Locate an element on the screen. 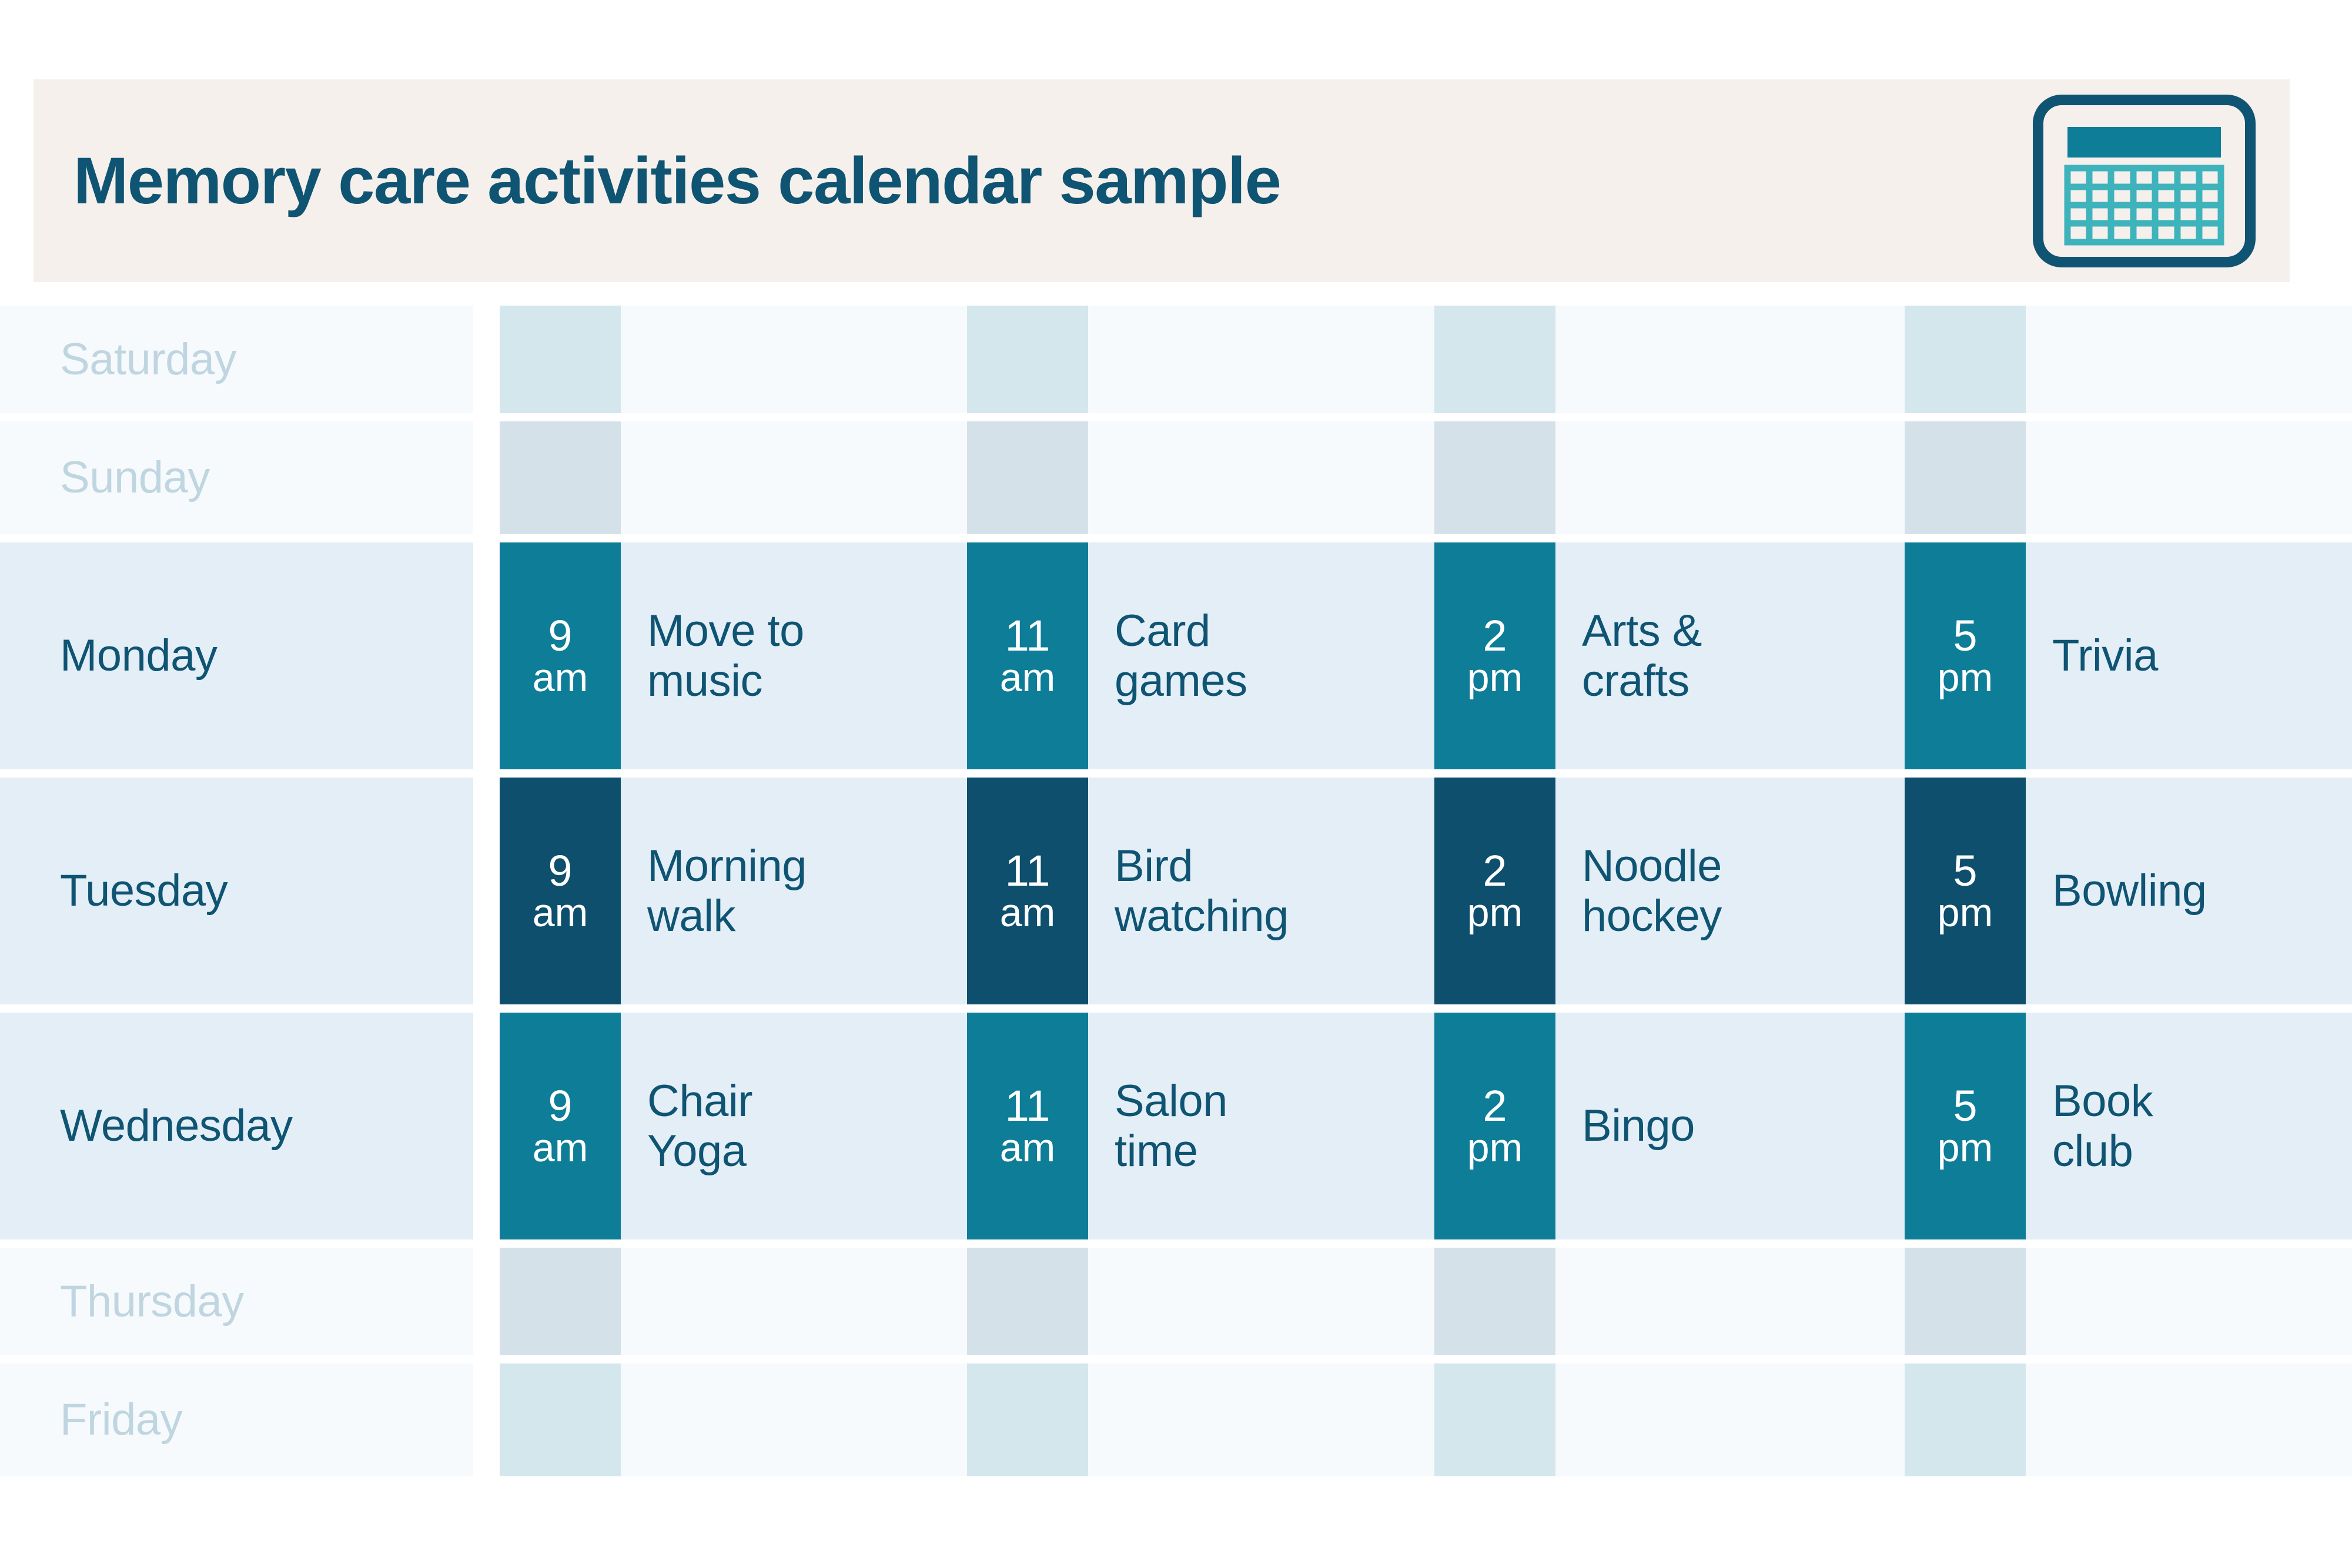 The height and width of the screenshot is (1568, 2352). activity-slot: 9 am Chair Yoga is located at coordinates (733, 1126).